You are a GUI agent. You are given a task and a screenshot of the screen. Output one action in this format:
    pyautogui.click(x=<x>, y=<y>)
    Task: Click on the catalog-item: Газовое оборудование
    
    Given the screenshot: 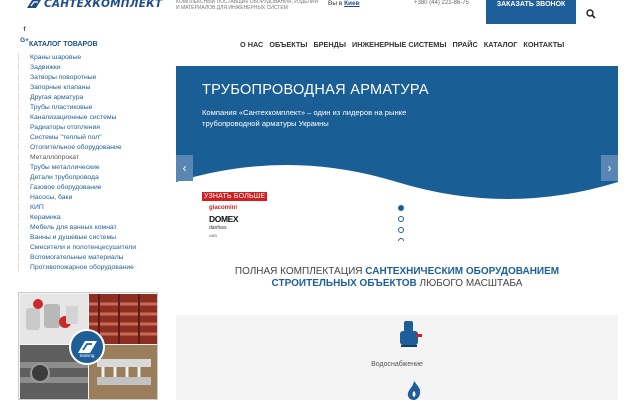 What is the action you would take?
    pyautogui.click(x=93, y=187)
    